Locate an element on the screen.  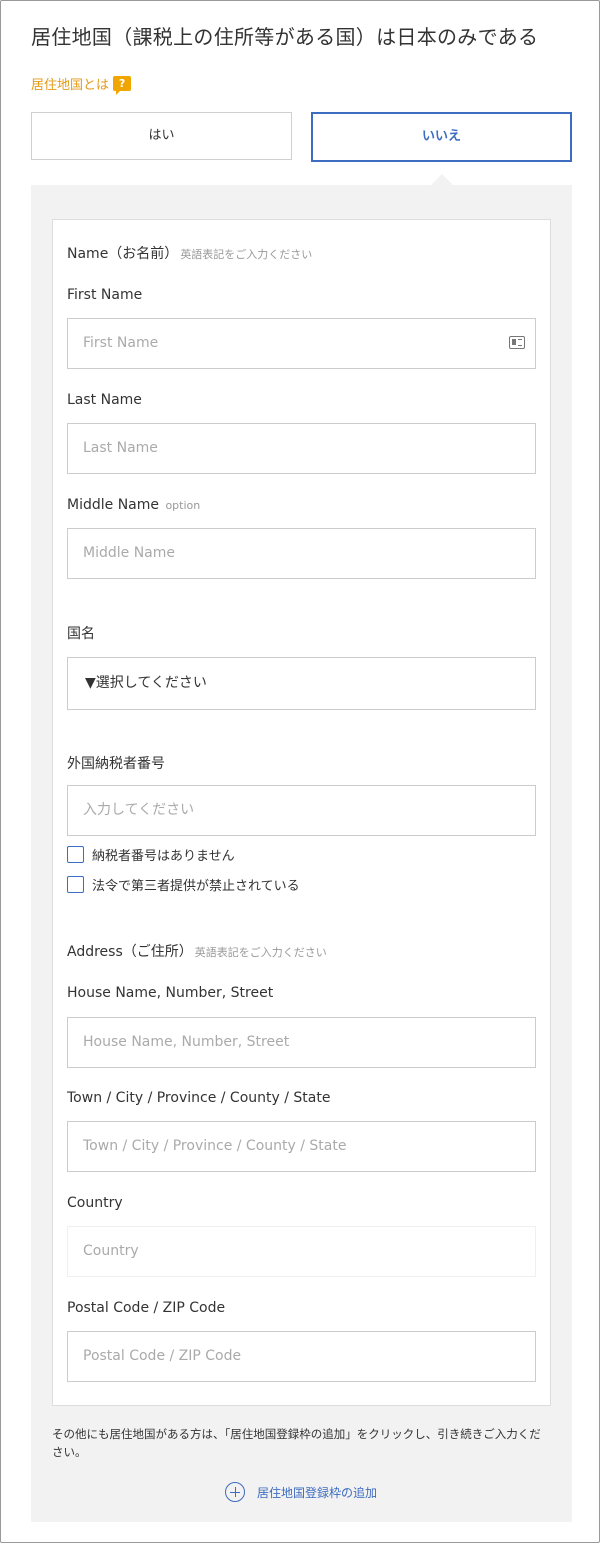
question-icon: ? is located at coordinates (122, 85).